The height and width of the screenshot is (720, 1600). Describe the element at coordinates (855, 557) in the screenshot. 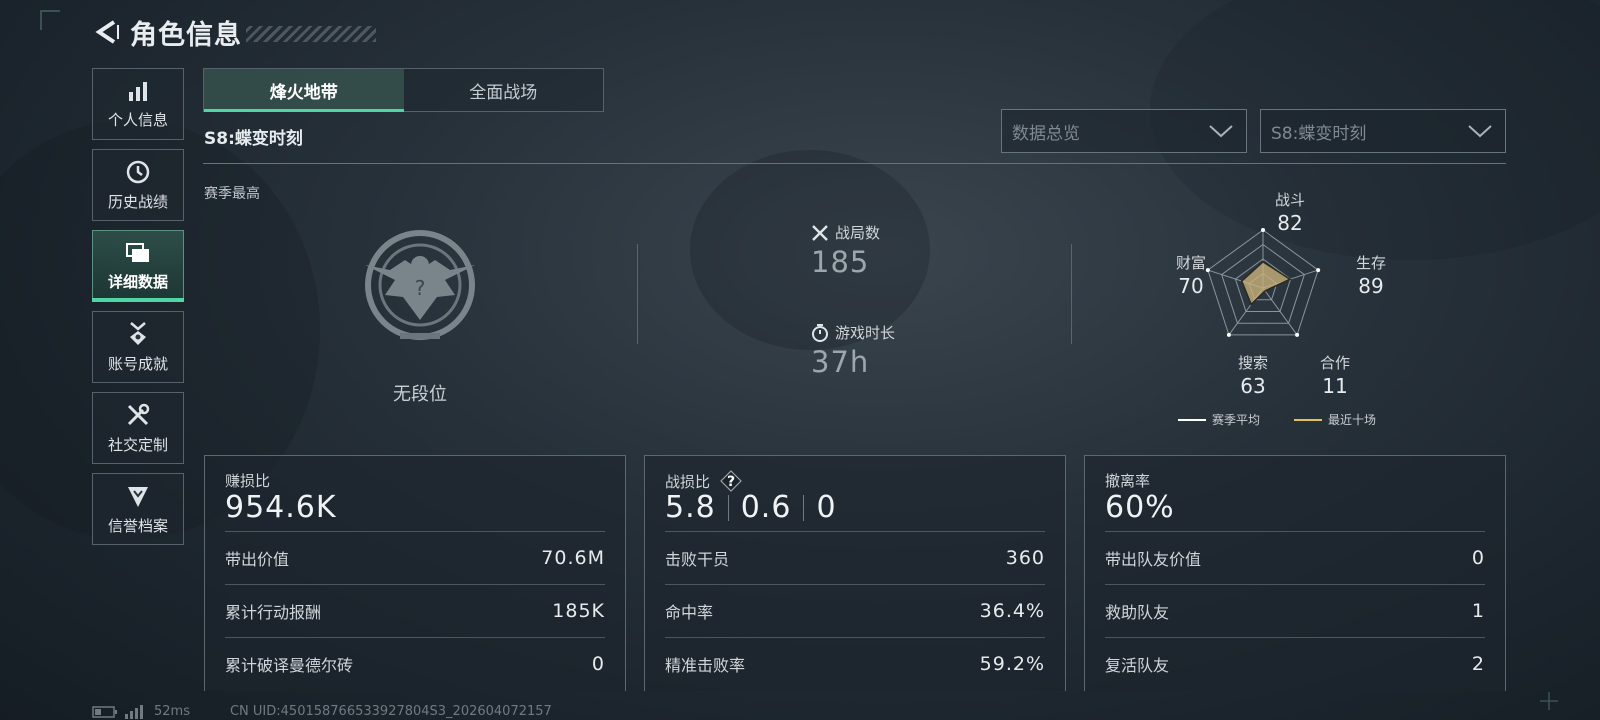

I see `card-row: 击败干员 360` at that location.